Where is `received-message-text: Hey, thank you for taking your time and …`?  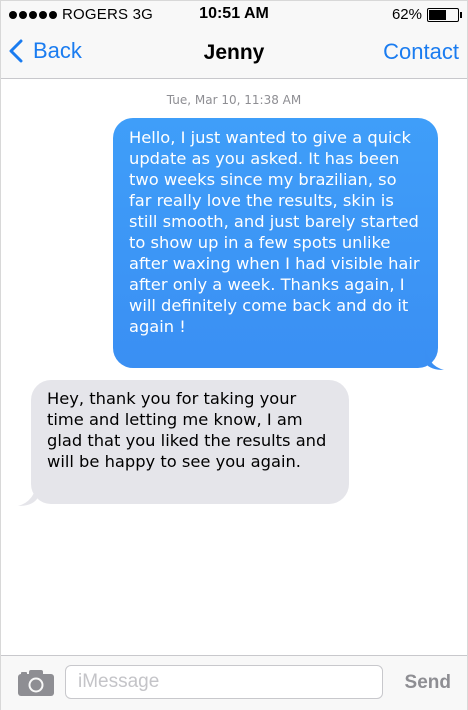
received-message-text: Hey, thank you for taking your time and … is located at coordinates (187, 430).